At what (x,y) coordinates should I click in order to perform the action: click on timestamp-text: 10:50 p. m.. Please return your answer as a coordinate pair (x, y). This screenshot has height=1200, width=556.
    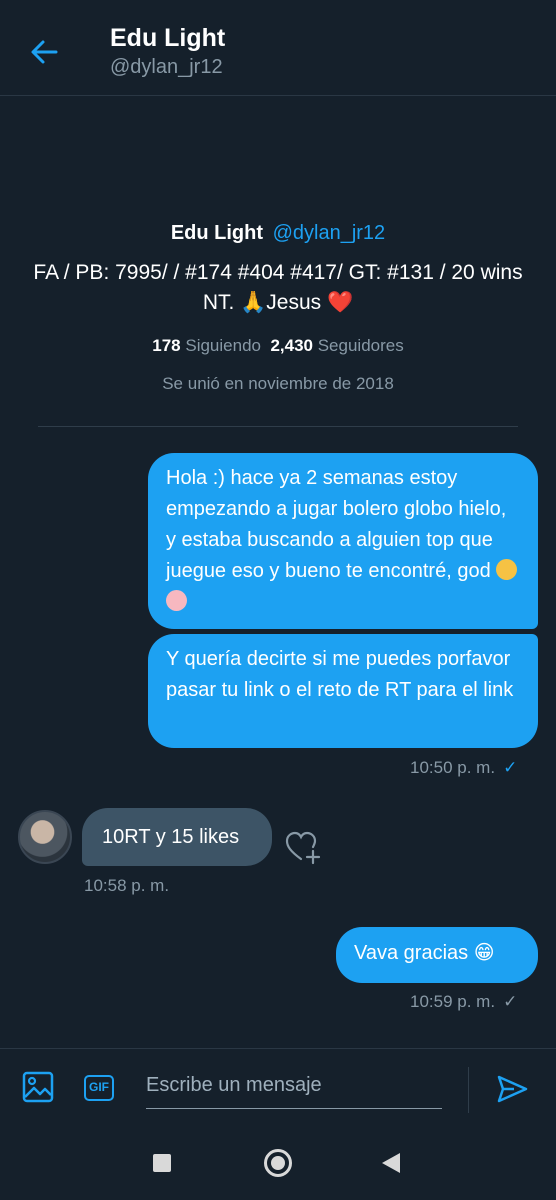
    Looking at the image, I should click on (453, 767).